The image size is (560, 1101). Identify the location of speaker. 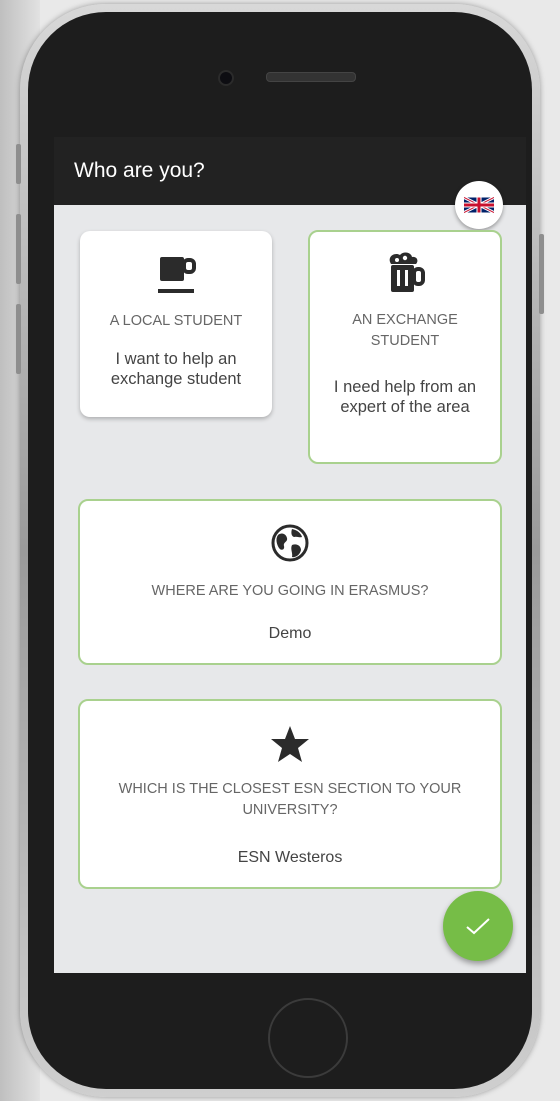
(311, 77).